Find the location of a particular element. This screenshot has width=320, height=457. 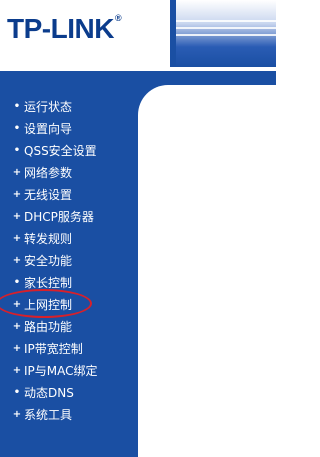

logo-text: TP-LINK® is located at coordinates (64, 28).